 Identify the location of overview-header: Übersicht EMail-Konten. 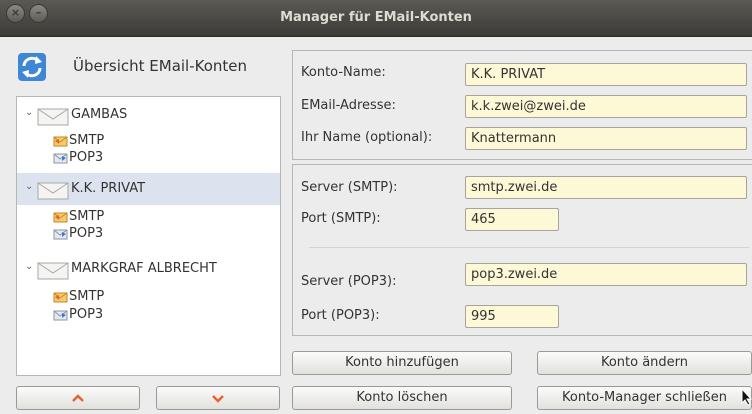
(147, 70).